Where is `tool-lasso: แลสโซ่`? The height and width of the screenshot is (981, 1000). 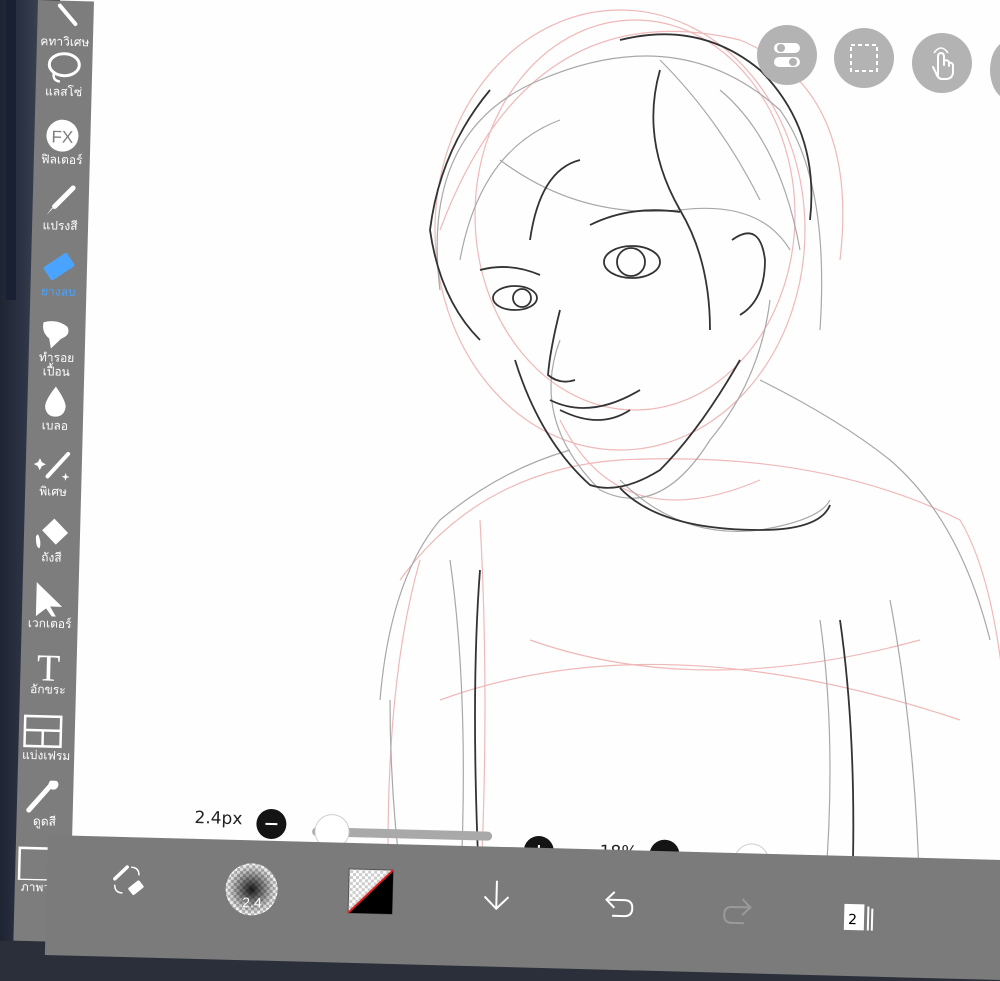 tool-lasso: แลสโซ่ is located at coordinates (63, 74).